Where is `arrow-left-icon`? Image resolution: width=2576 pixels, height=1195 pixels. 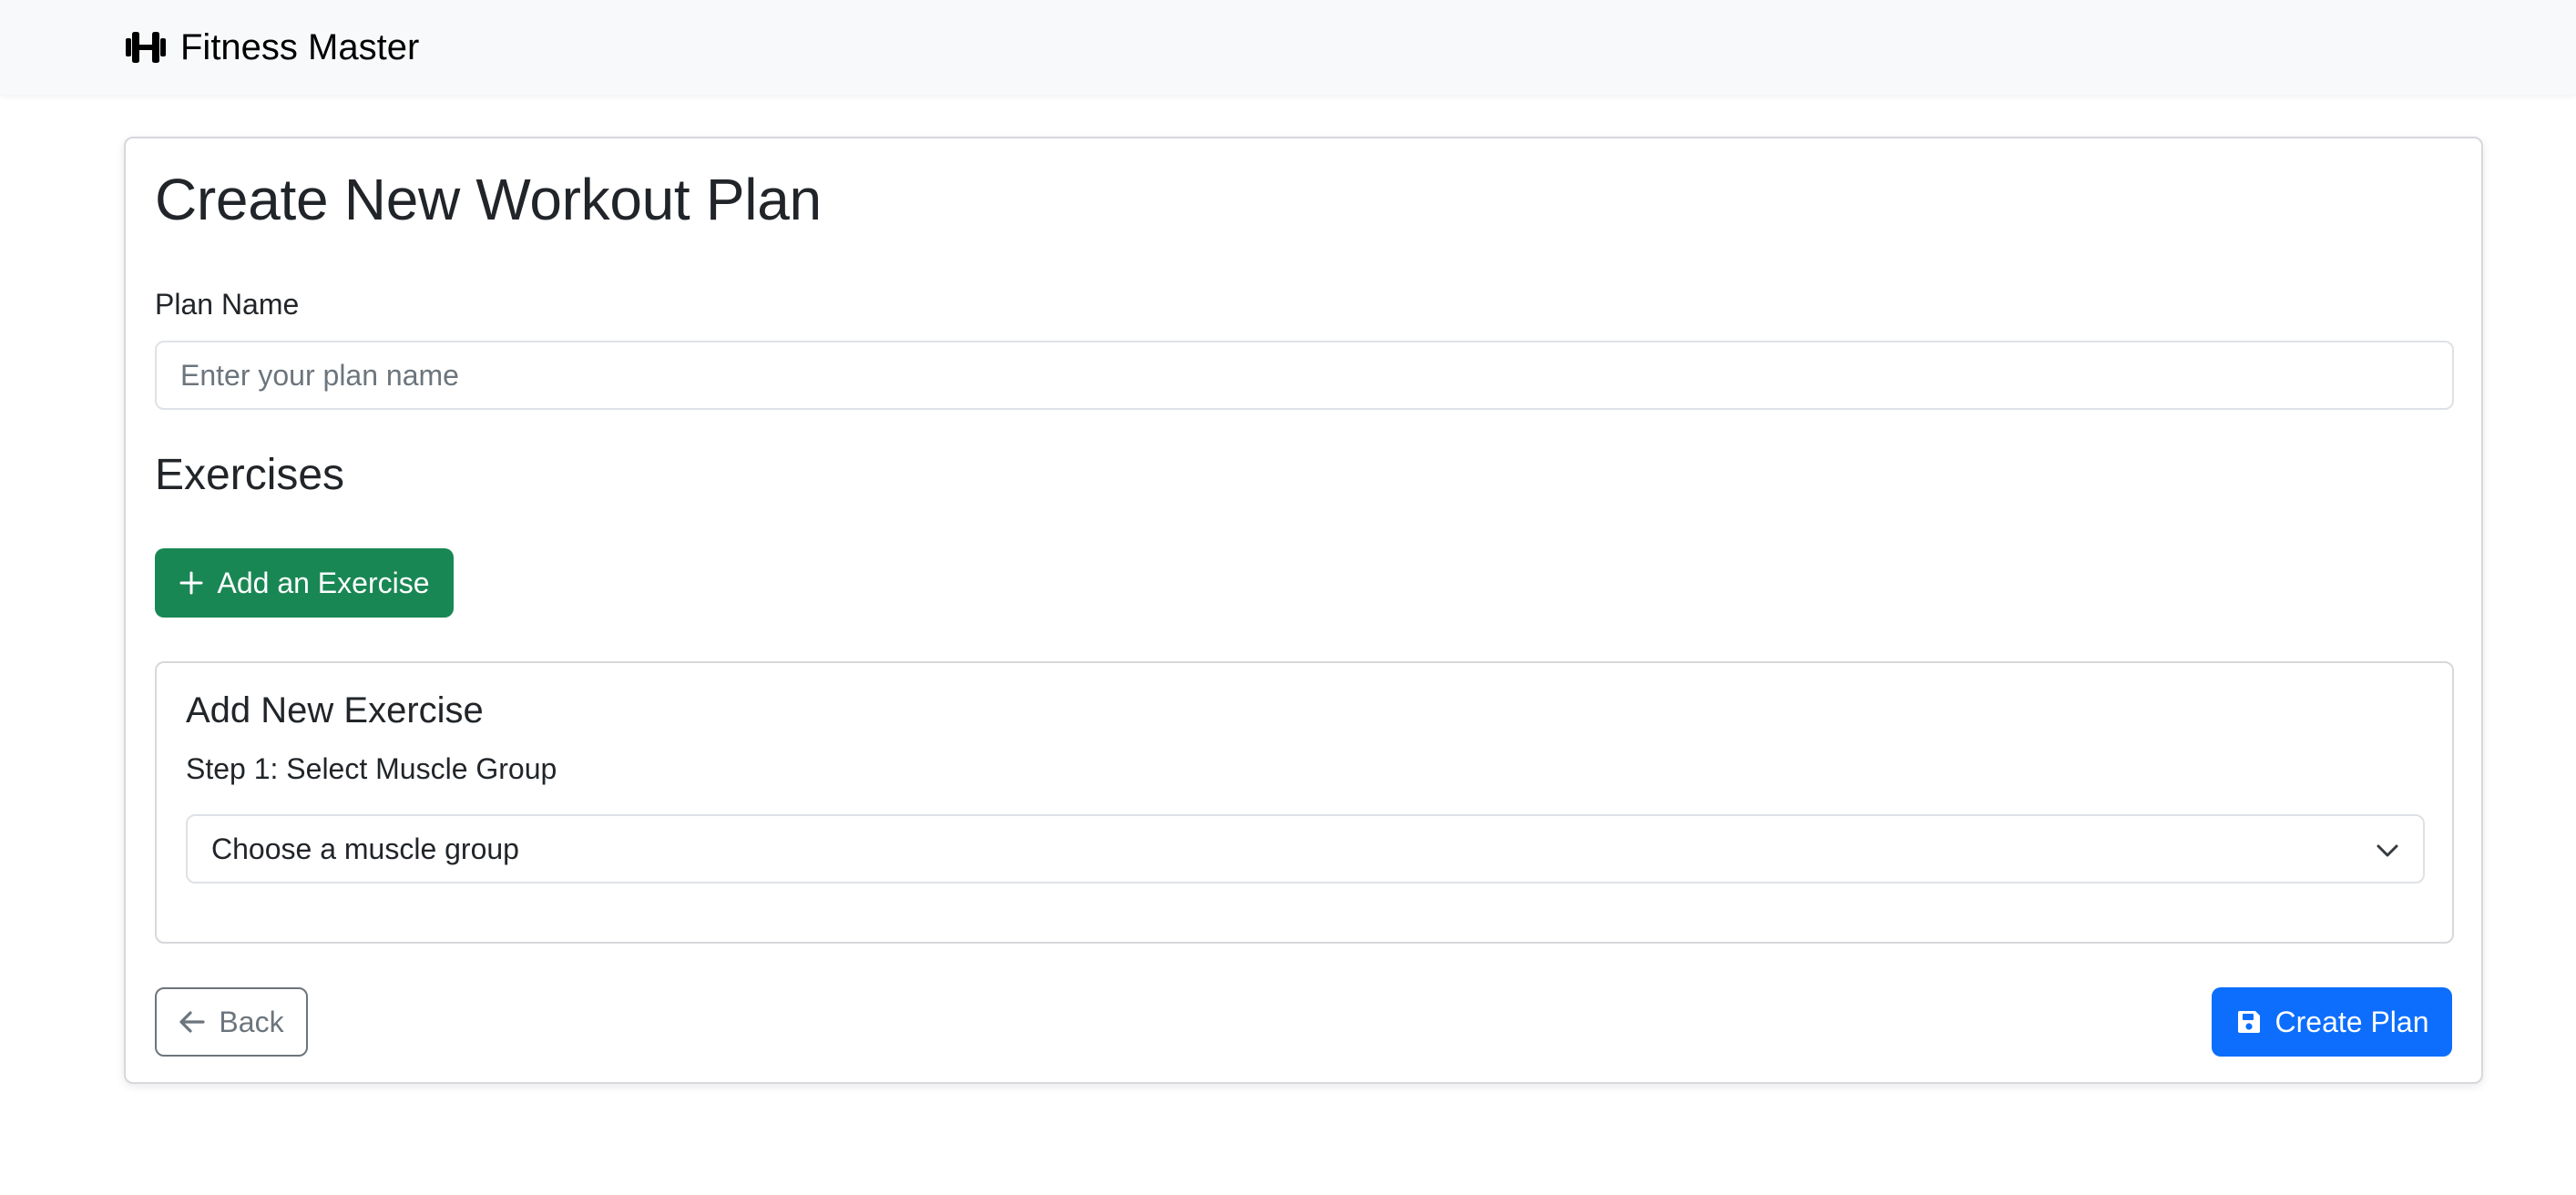 arrow-left-icon is located at coordinates (192, 1022).